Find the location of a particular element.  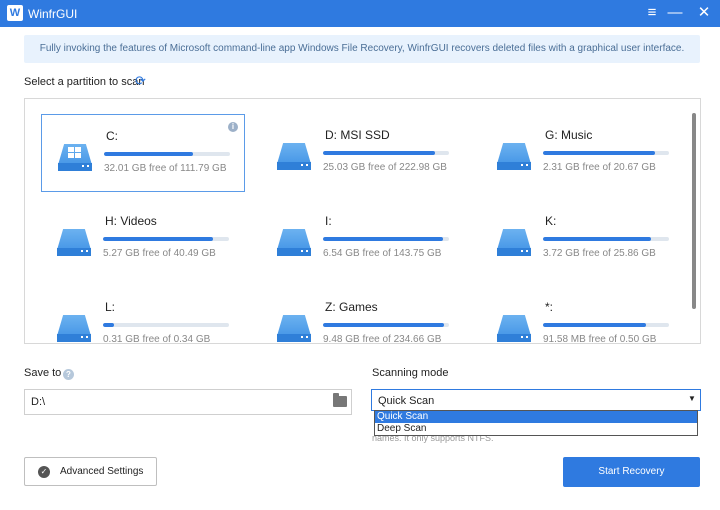

partition-card: I: 6.54 GB free of 143.75 GB is located at coordinates (363, 239).